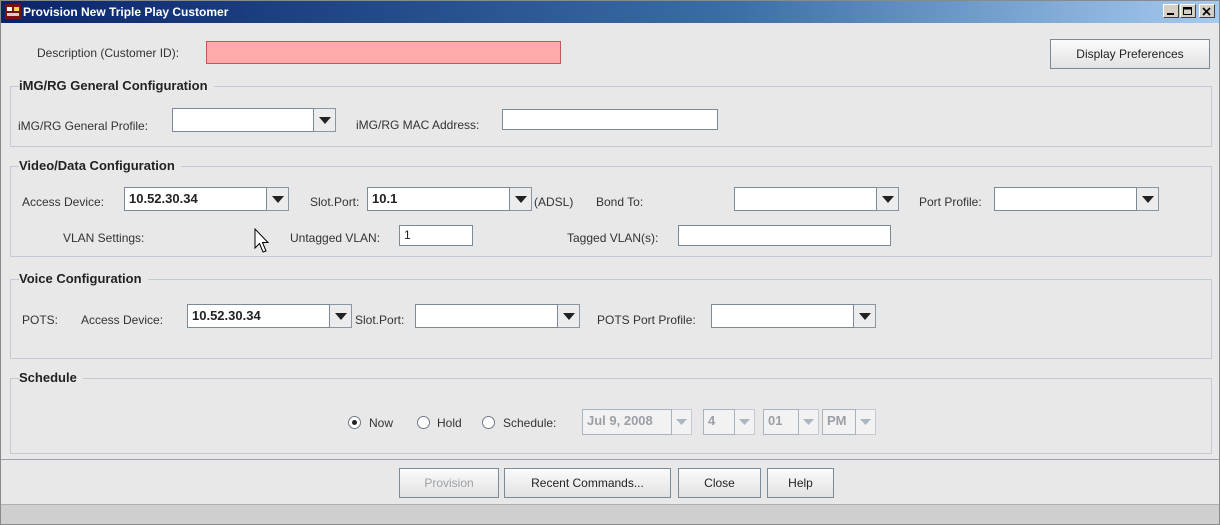  What do you see at coordinates (423, 422) in the screenshot?
I see `radio-hold` at bounding box center [423, 422].